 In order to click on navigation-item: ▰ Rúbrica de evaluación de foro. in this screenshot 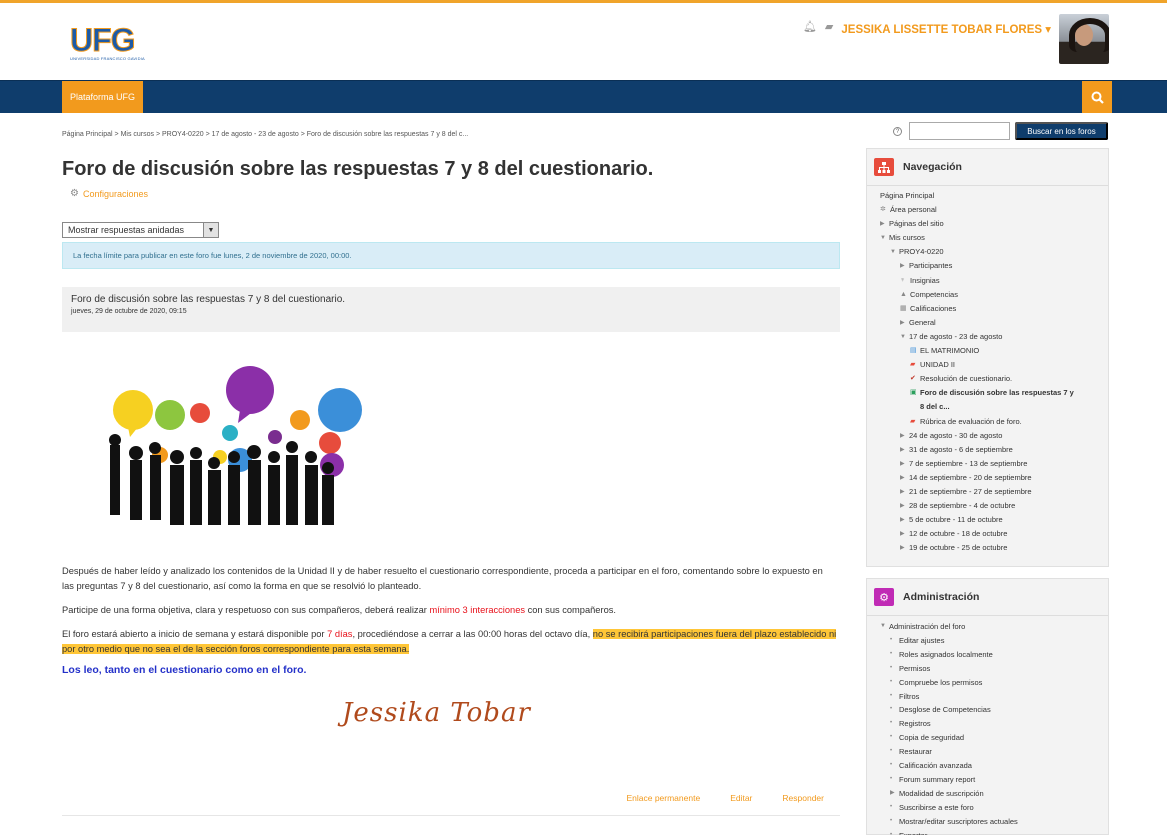, I will do `click(977, 422)`.